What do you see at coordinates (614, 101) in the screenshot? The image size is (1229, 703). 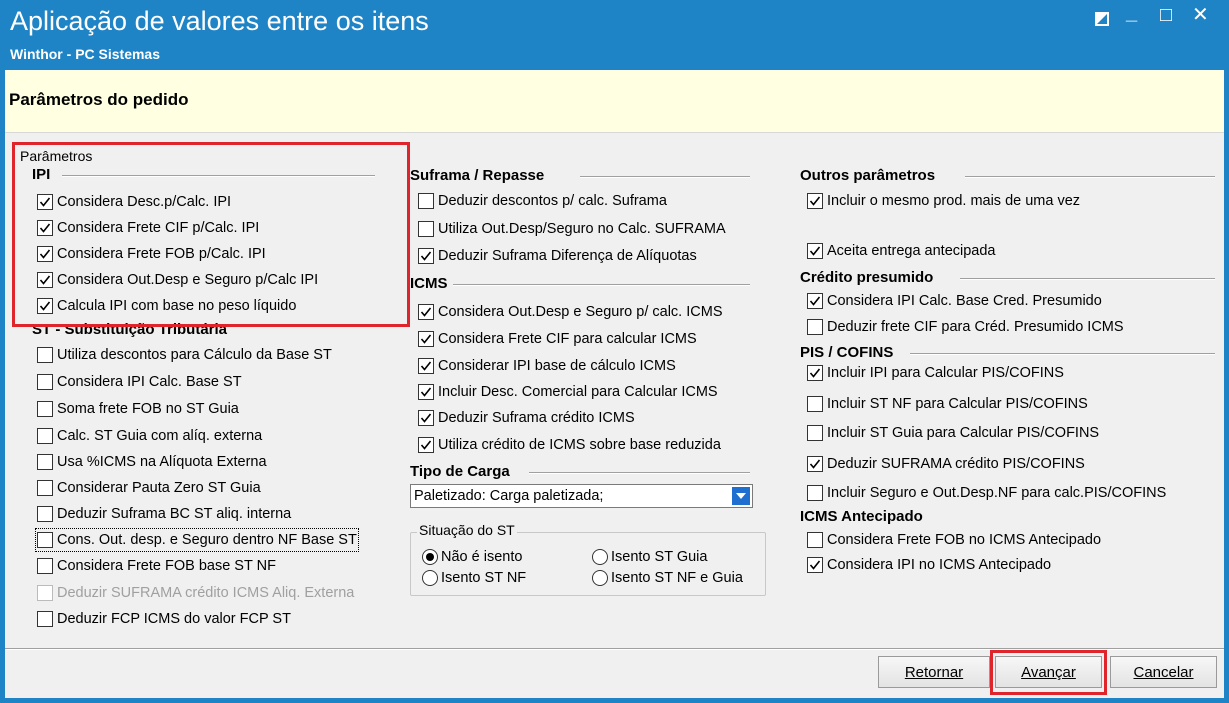 I see `header-panel: Parâmetros do pedido` at bounding box center [614, 101].